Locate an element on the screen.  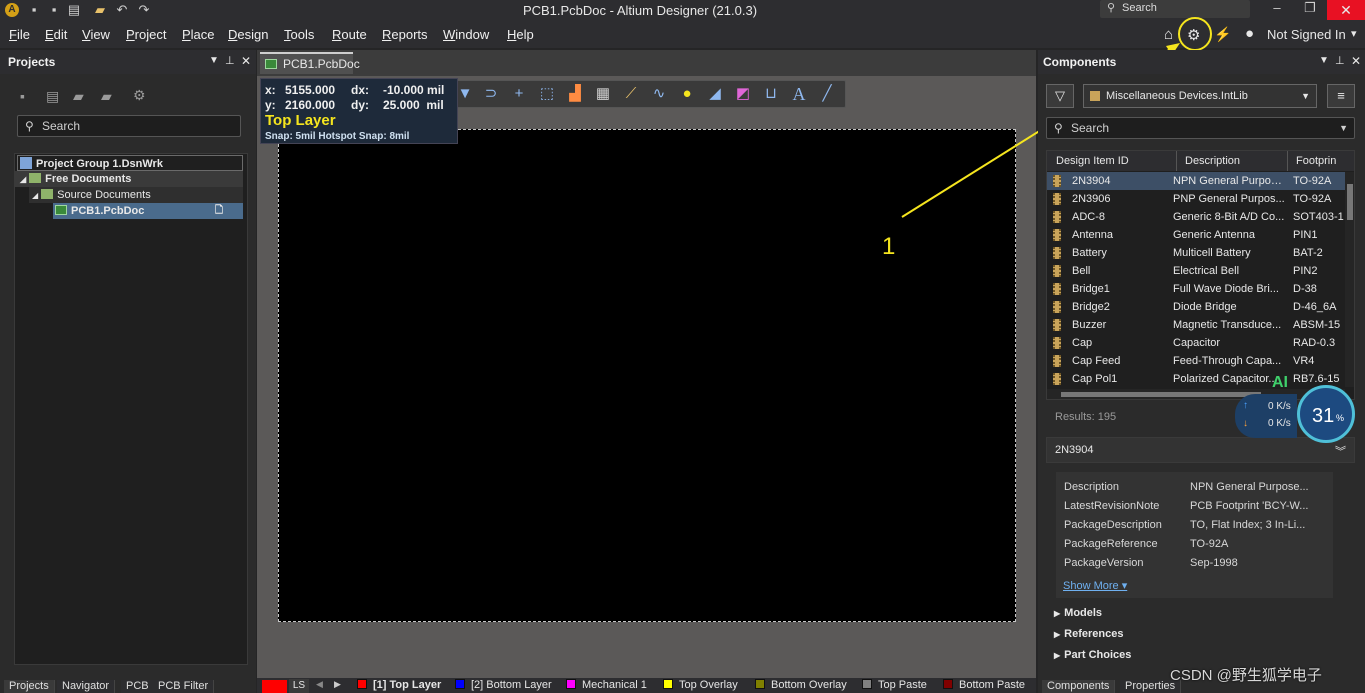
column-header-description: Description is located at coordinates (1208, 161).